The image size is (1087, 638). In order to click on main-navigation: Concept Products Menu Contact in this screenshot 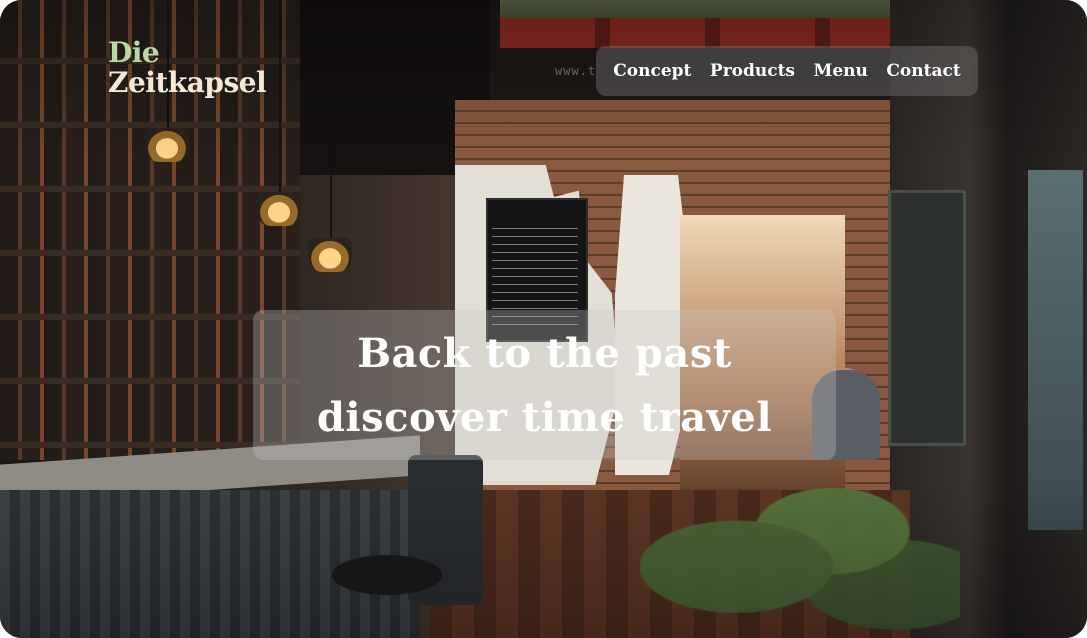, I will do `click(787, 71)`.